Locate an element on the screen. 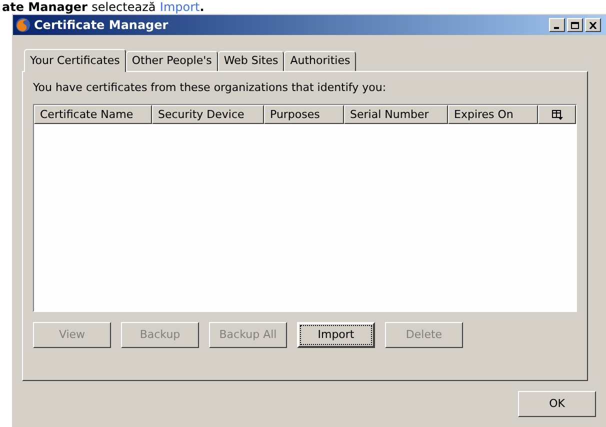 The height and width of the screenshot is (427, 606). column-header: Purposes is located at coordinates (304, 114).